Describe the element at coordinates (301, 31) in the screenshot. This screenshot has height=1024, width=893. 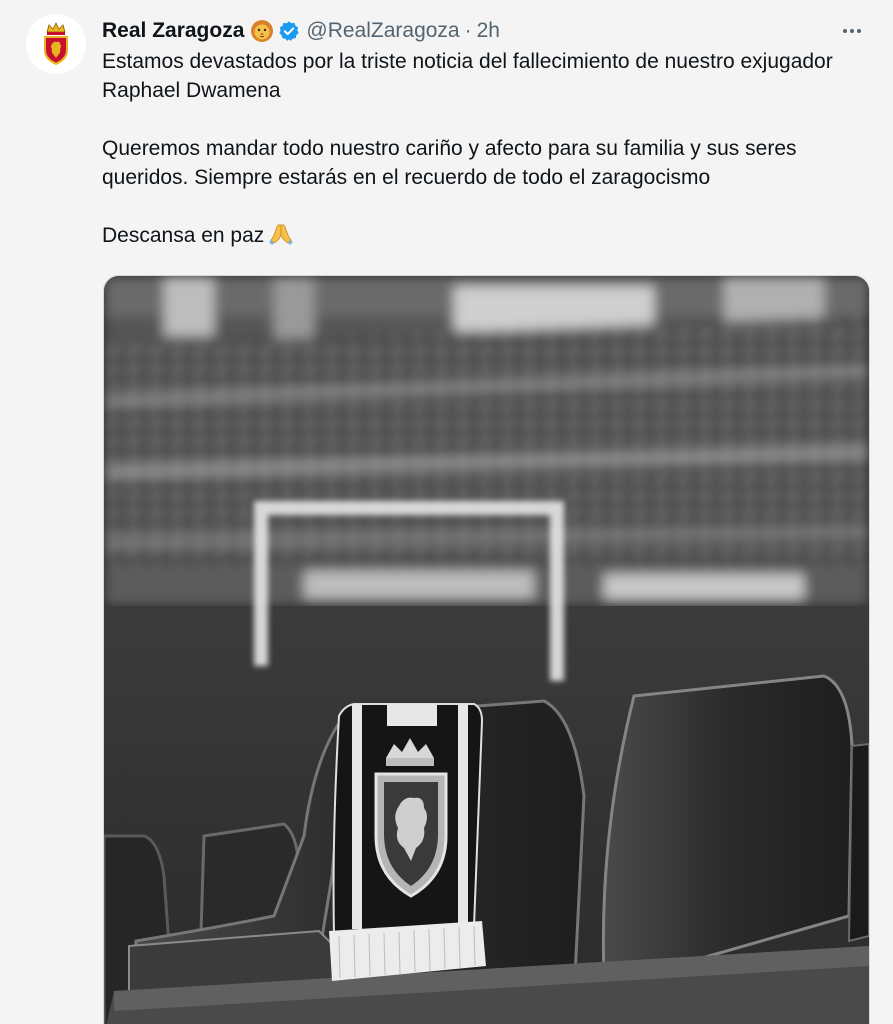
I see `tweet-header: Real Zaragoza @RealZaragoza · 2h` at that location.